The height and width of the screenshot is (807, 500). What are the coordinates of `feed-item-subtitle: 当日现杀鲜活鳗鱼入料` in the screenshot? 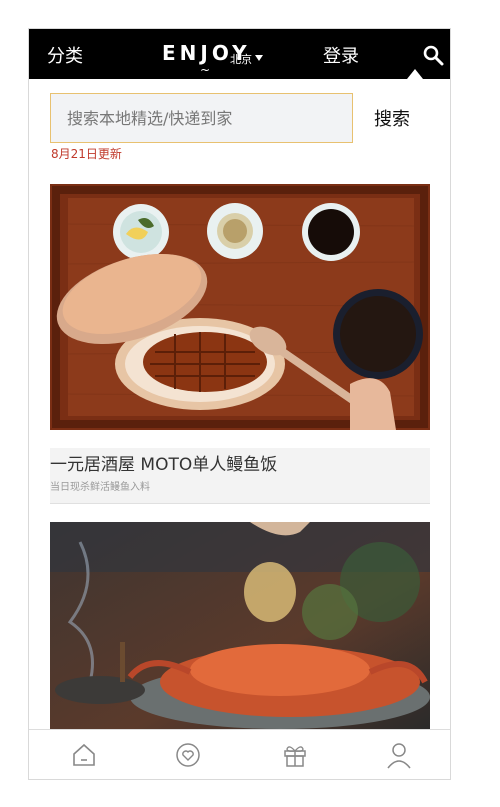 It's located at (100, 487).